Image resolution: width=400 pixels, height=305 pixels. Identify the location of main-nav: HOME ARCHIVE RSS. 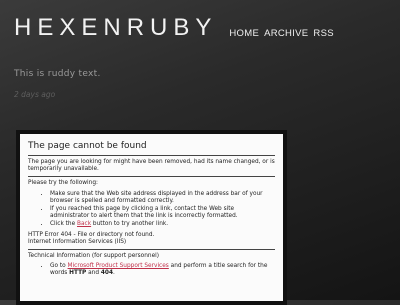
(281, 33).